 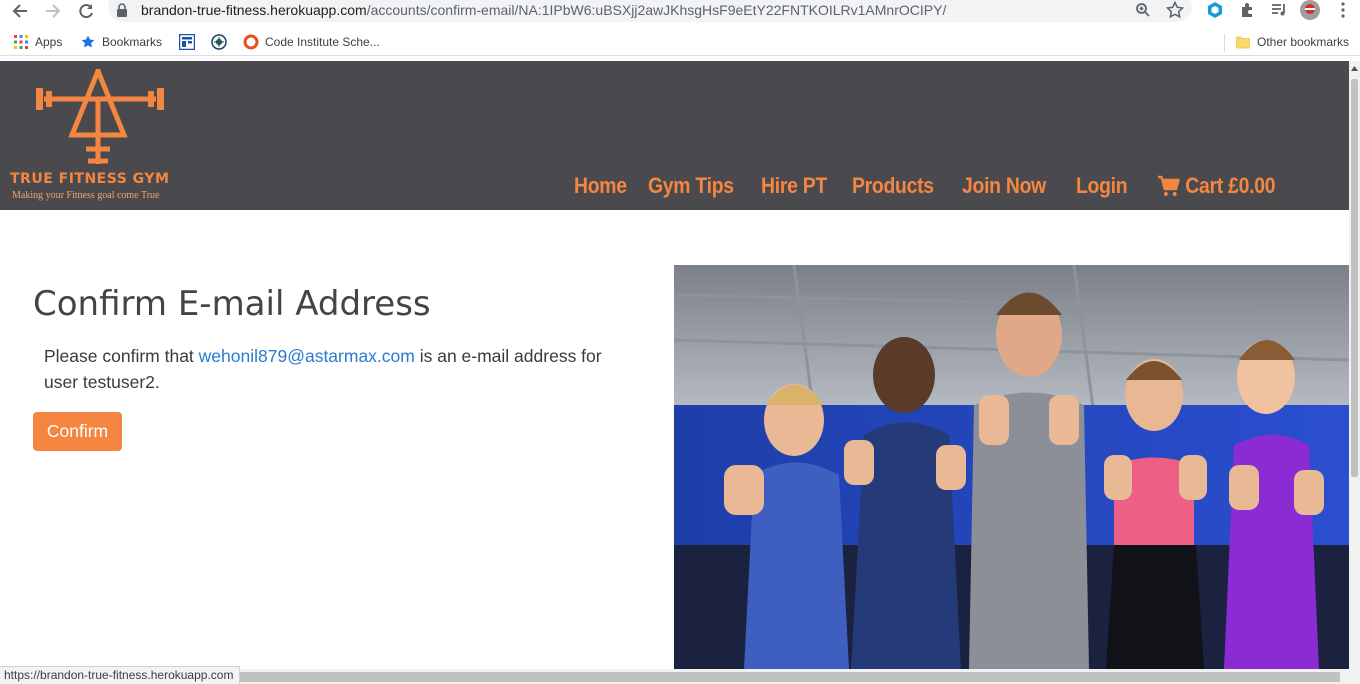 What do you see at coordinates (187, 42) in the screenshot?
I see `bookmark-site-icon` at bounding box center [187, 42].